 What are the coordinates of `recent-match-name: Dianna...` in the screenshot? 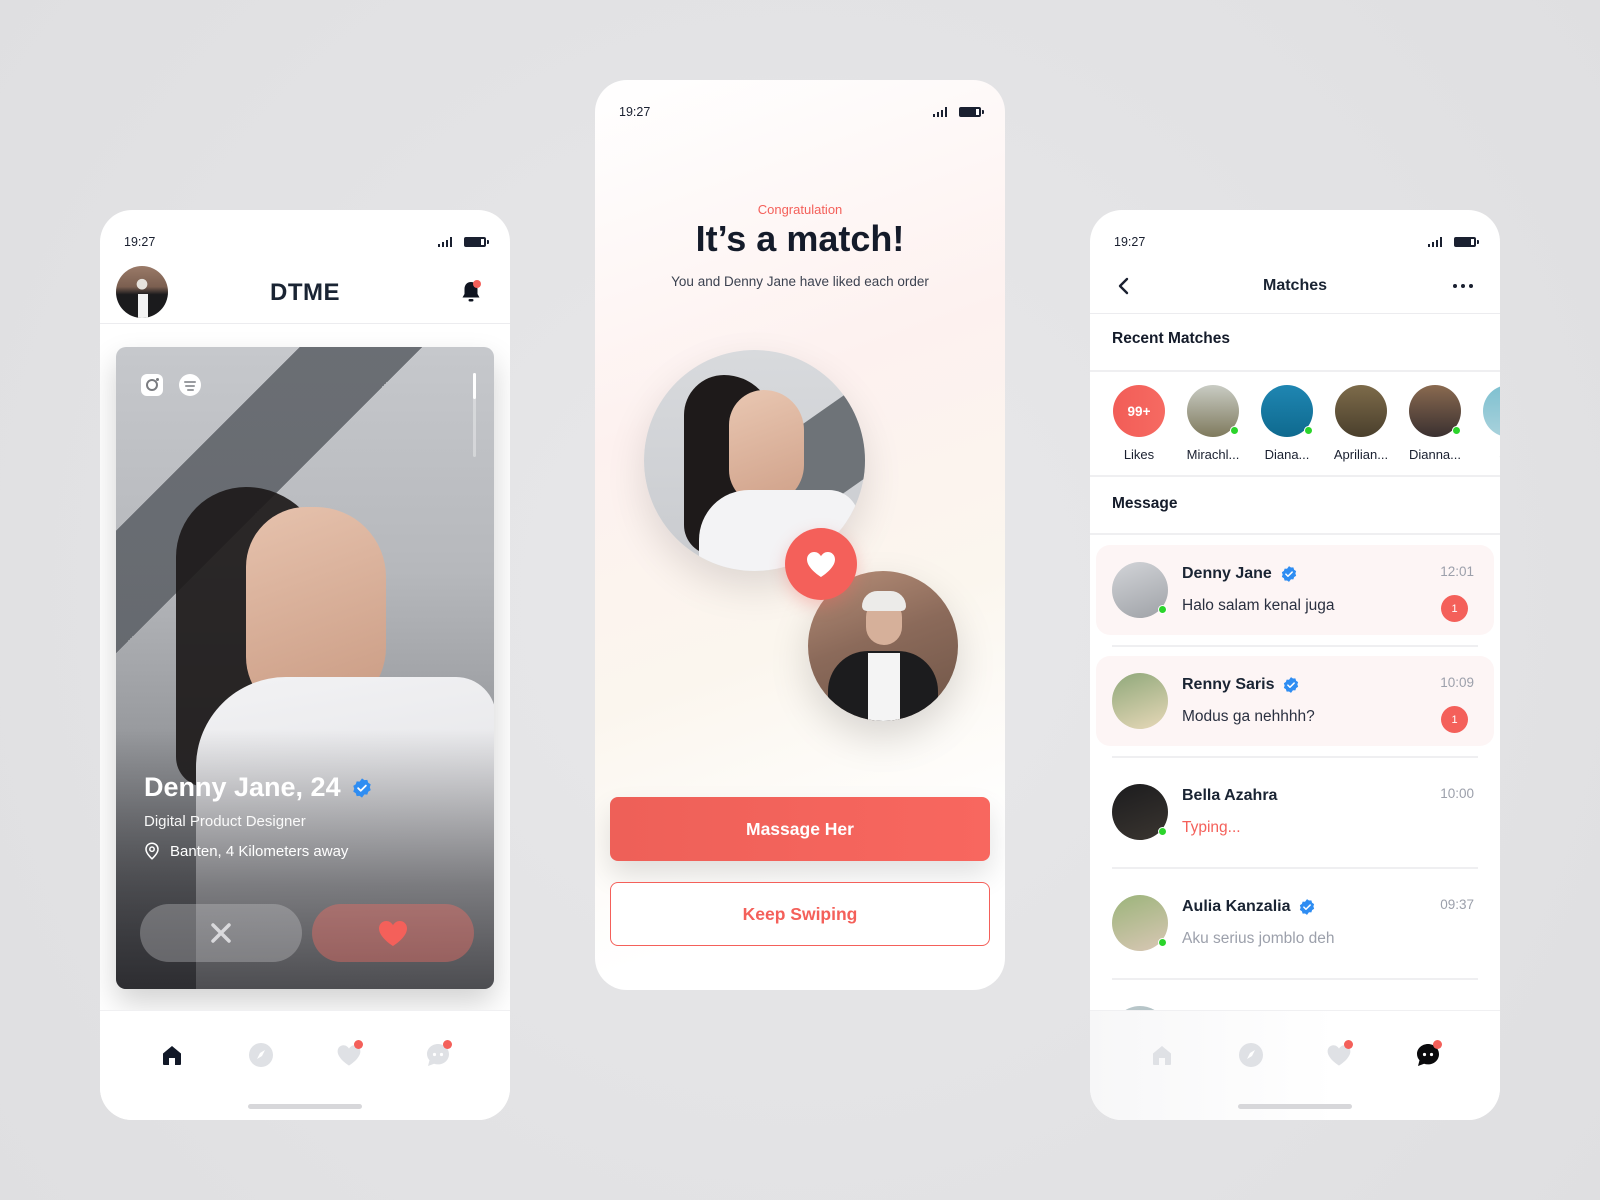 It's located at (1435, 454).